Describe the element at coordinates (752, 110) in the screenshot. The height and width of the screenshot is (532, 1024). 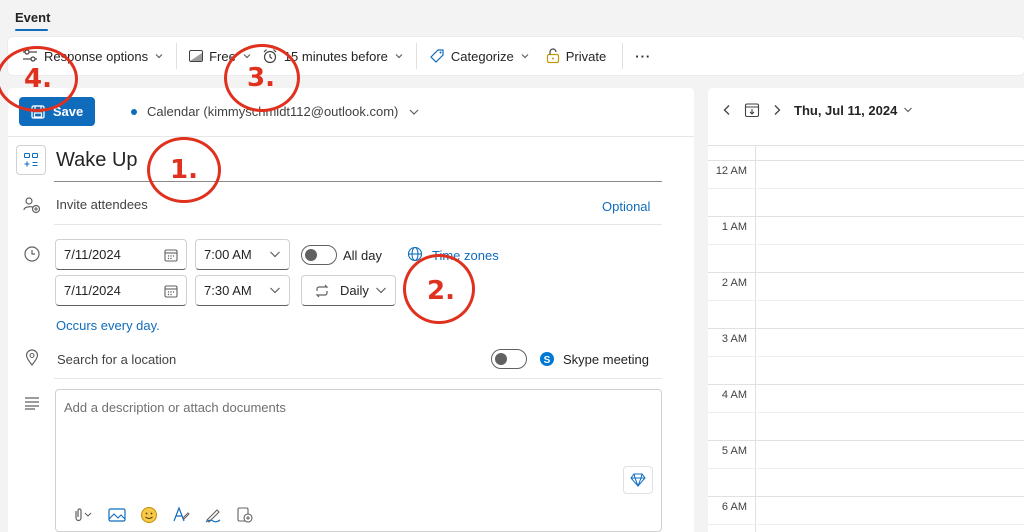
I see `go-to-today-icon` at that location.